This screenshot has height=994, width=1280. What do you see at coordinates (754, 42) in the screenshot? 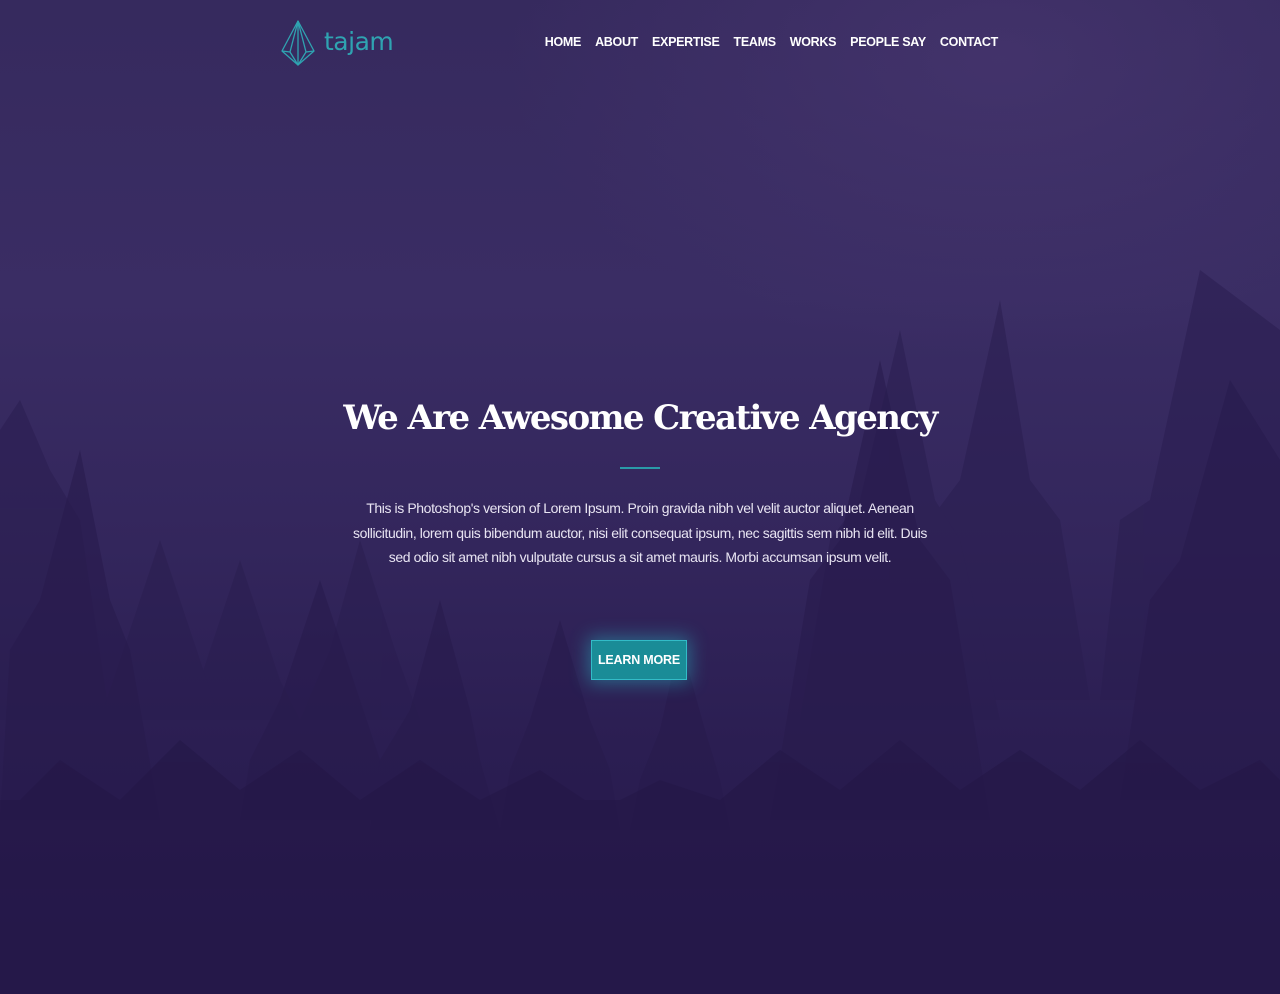
I see `nav-item-teams: TEAMS` at bounding box center [754, 42].